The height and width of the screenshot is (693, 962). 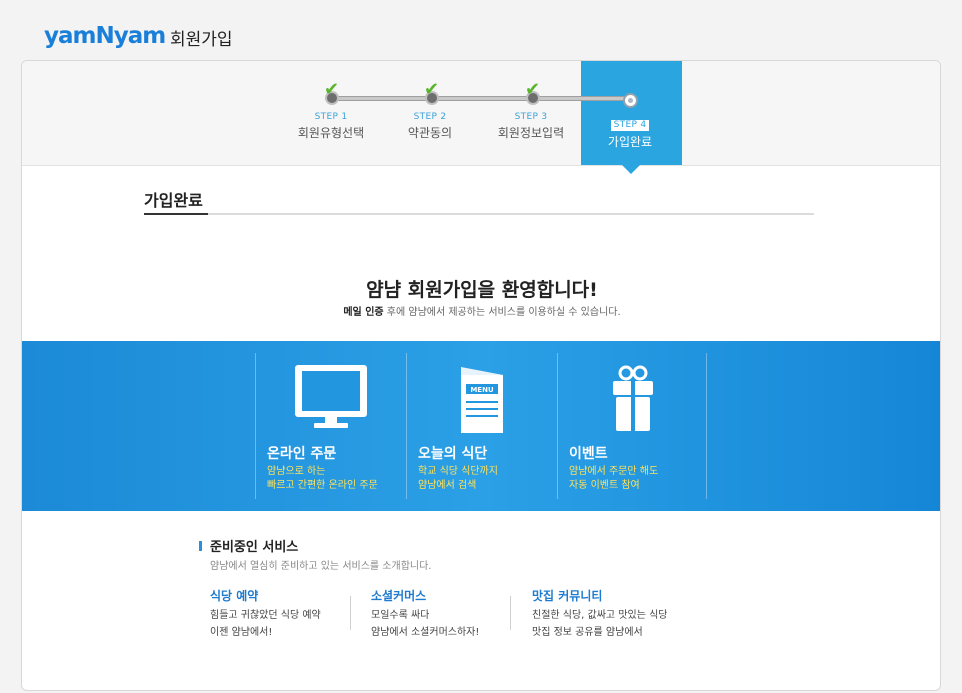 What do you see at coordinates (331, 133) in the screenshot?
I see `step-name: 회원유형선택` at bounding box center [331, 133].